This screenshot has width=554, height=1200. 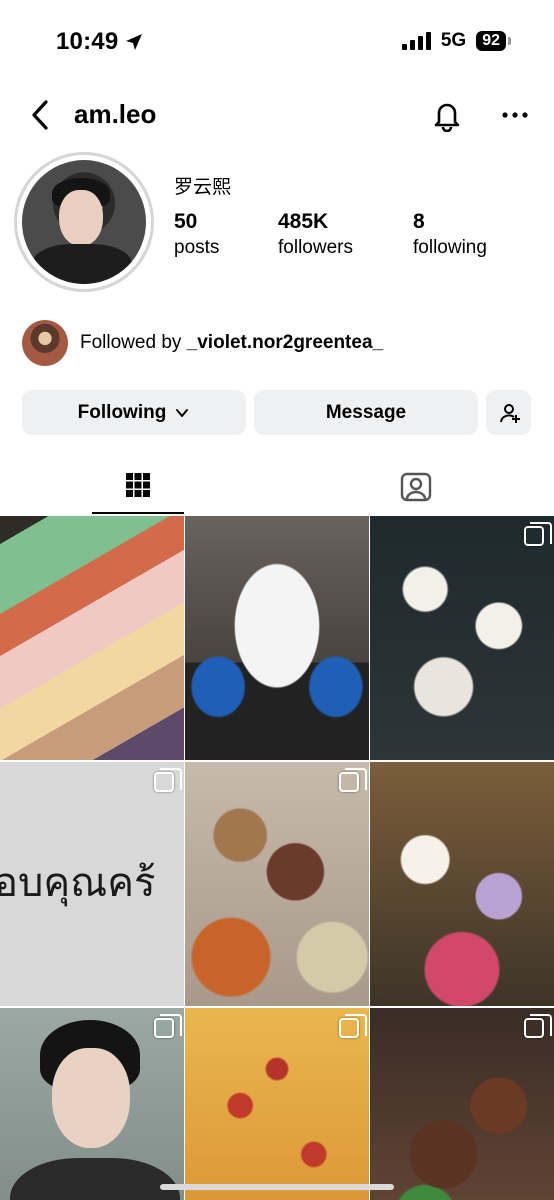 I want to click on tagged-person-icon, so click(x=416, y=487).